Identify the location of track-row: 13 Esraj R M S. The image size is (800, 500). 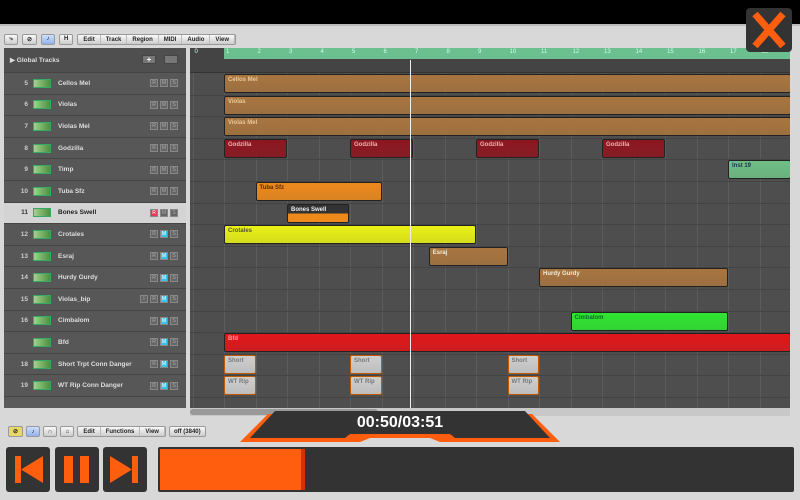
(95, 256).